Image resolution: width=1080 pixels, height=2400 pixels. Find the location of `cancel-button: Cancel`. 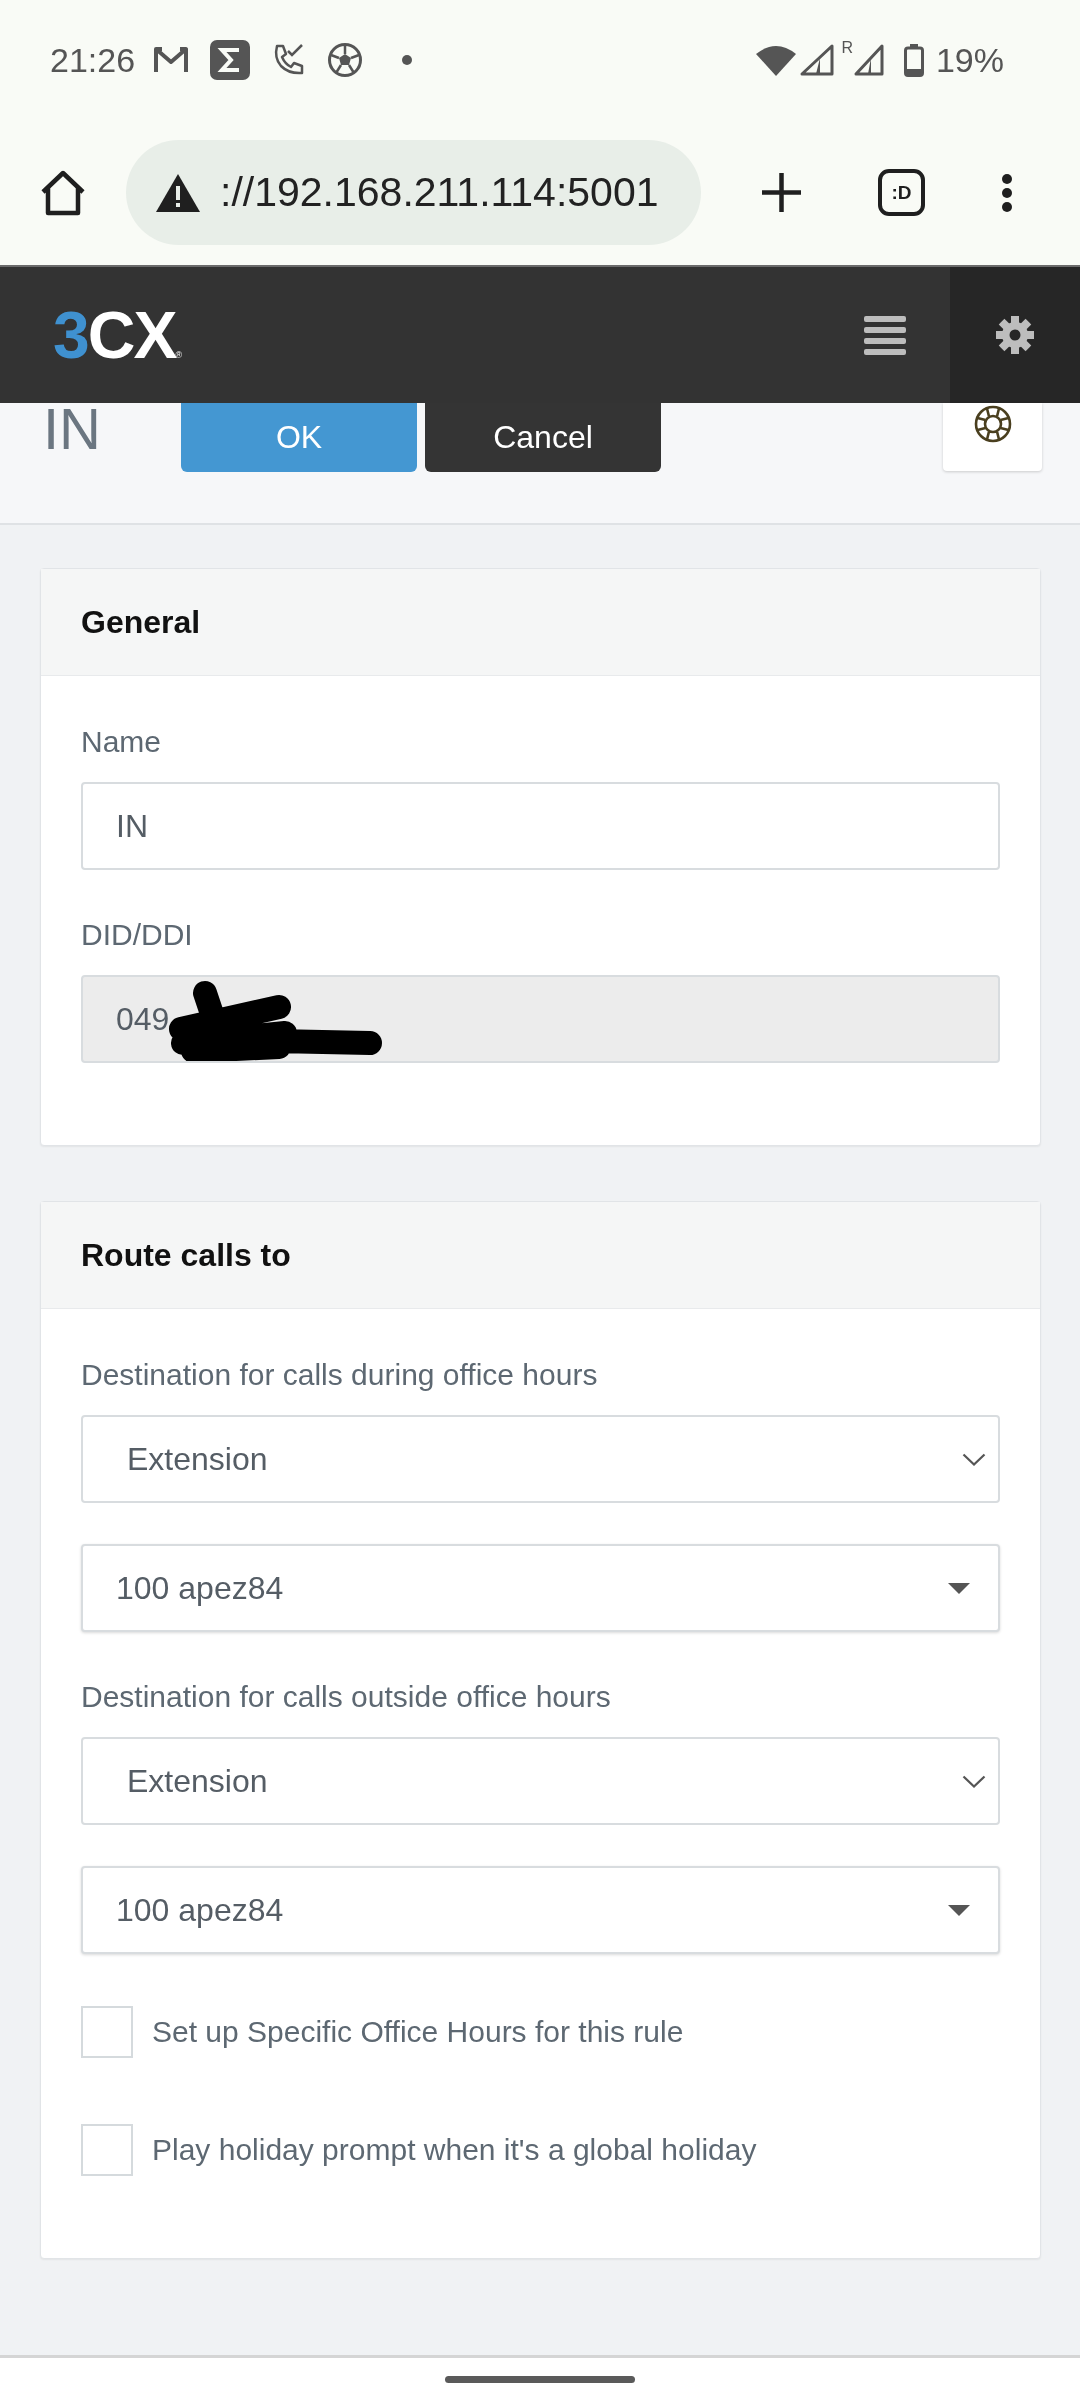

cancel-button: Cancel is located at coordinates (543, 437).